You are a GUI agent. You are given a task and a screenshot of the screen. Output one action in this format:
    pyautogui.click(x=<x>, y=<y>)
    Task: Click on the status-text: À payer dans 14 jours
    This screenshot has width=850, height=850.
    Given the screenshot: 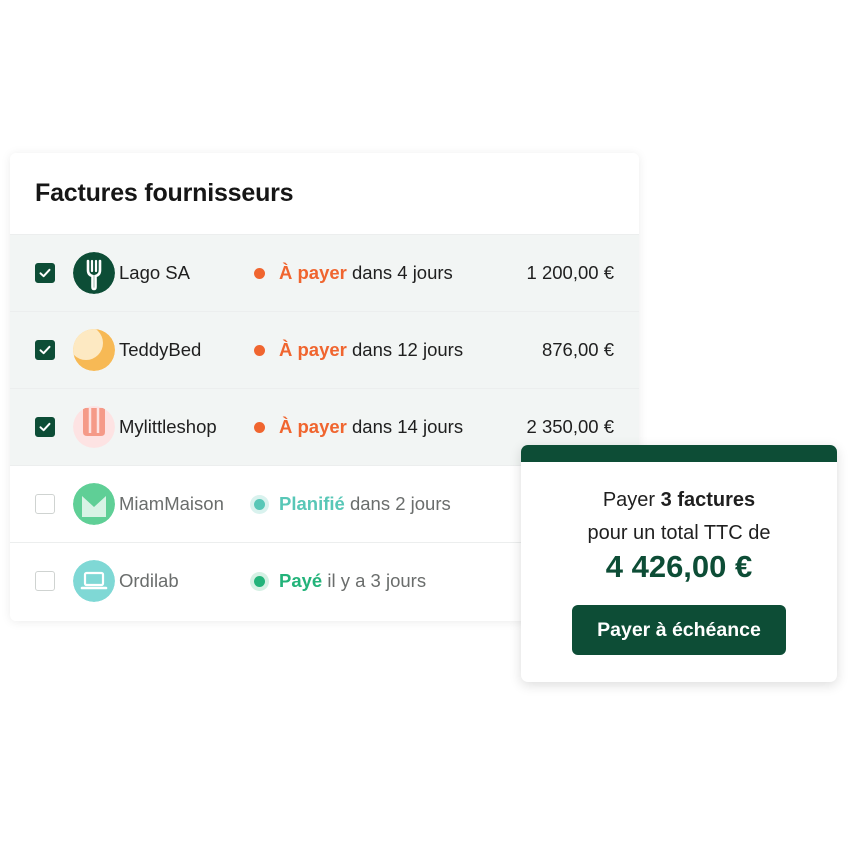 What is the action you would take?
    pyautogui.click(x=371, y=427)
    